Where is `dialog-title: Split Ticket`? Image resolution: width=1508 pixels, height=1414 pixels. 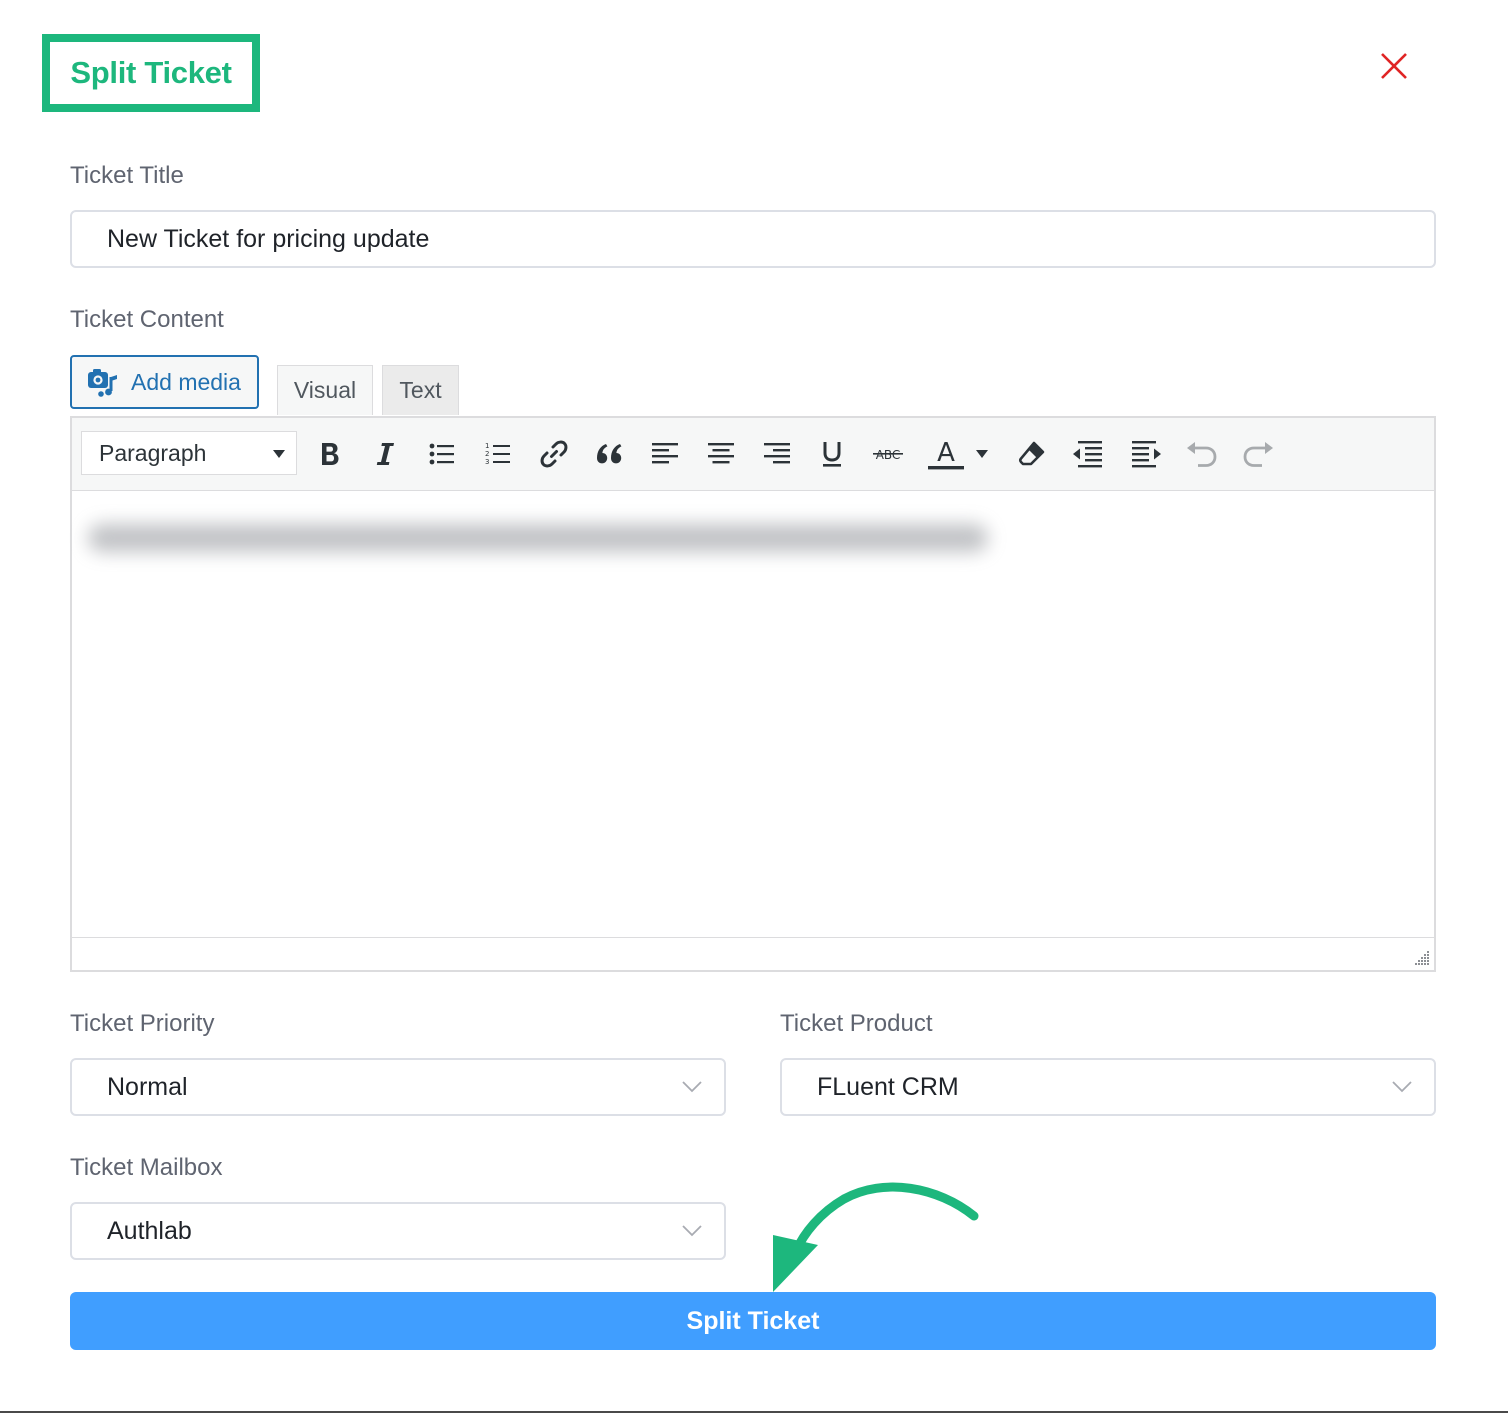
dialog-title: Split Ticket is located at coordinates (151, 72).